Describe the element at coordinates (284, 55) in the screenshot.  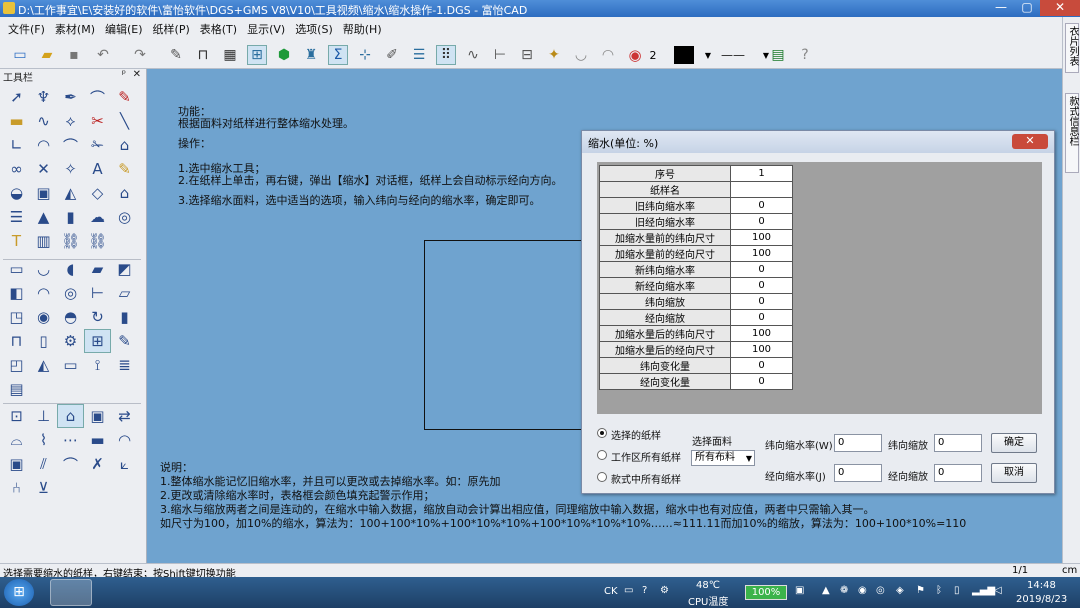
I see `shield-icon: ⬢` at that location.